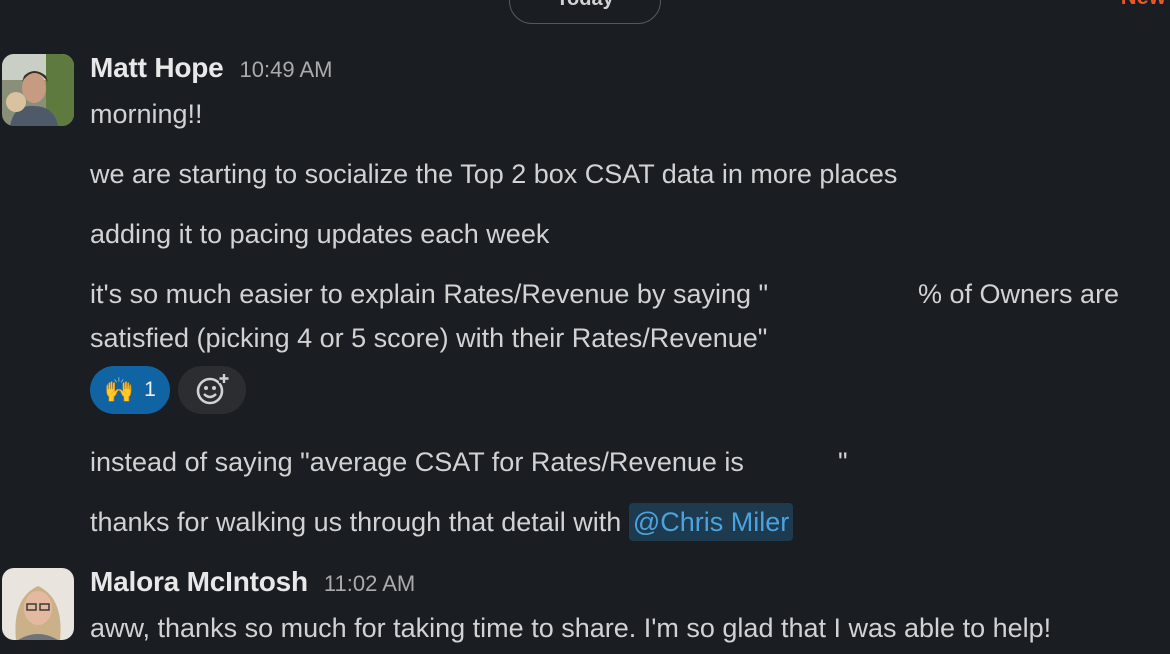 This screenshot has width=1170, height=654. Describe the element at coordinates (199, 582) in the screenshot. I see `sender-name: Malora McIntosh` at that location.